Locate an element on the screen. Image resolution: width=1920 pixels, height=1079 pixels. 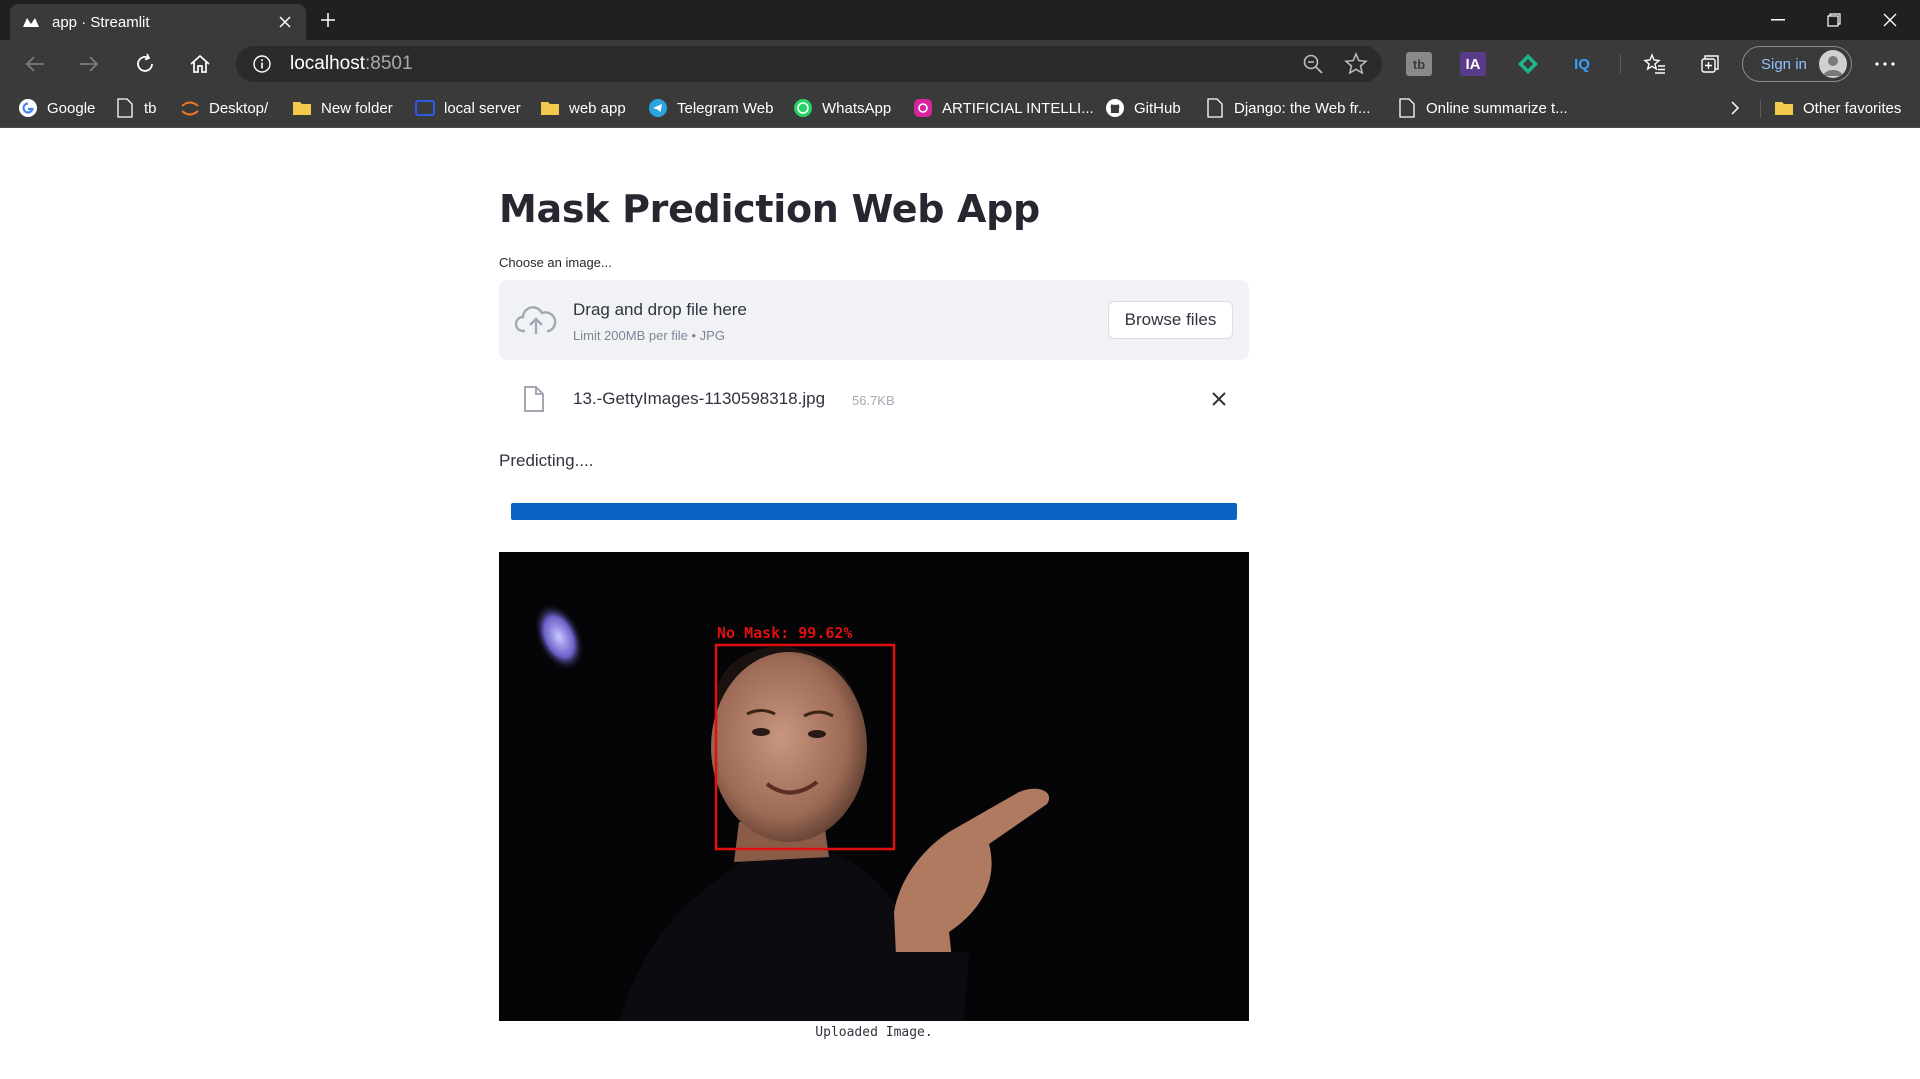
home-icon is located at coordinates (200, 64).